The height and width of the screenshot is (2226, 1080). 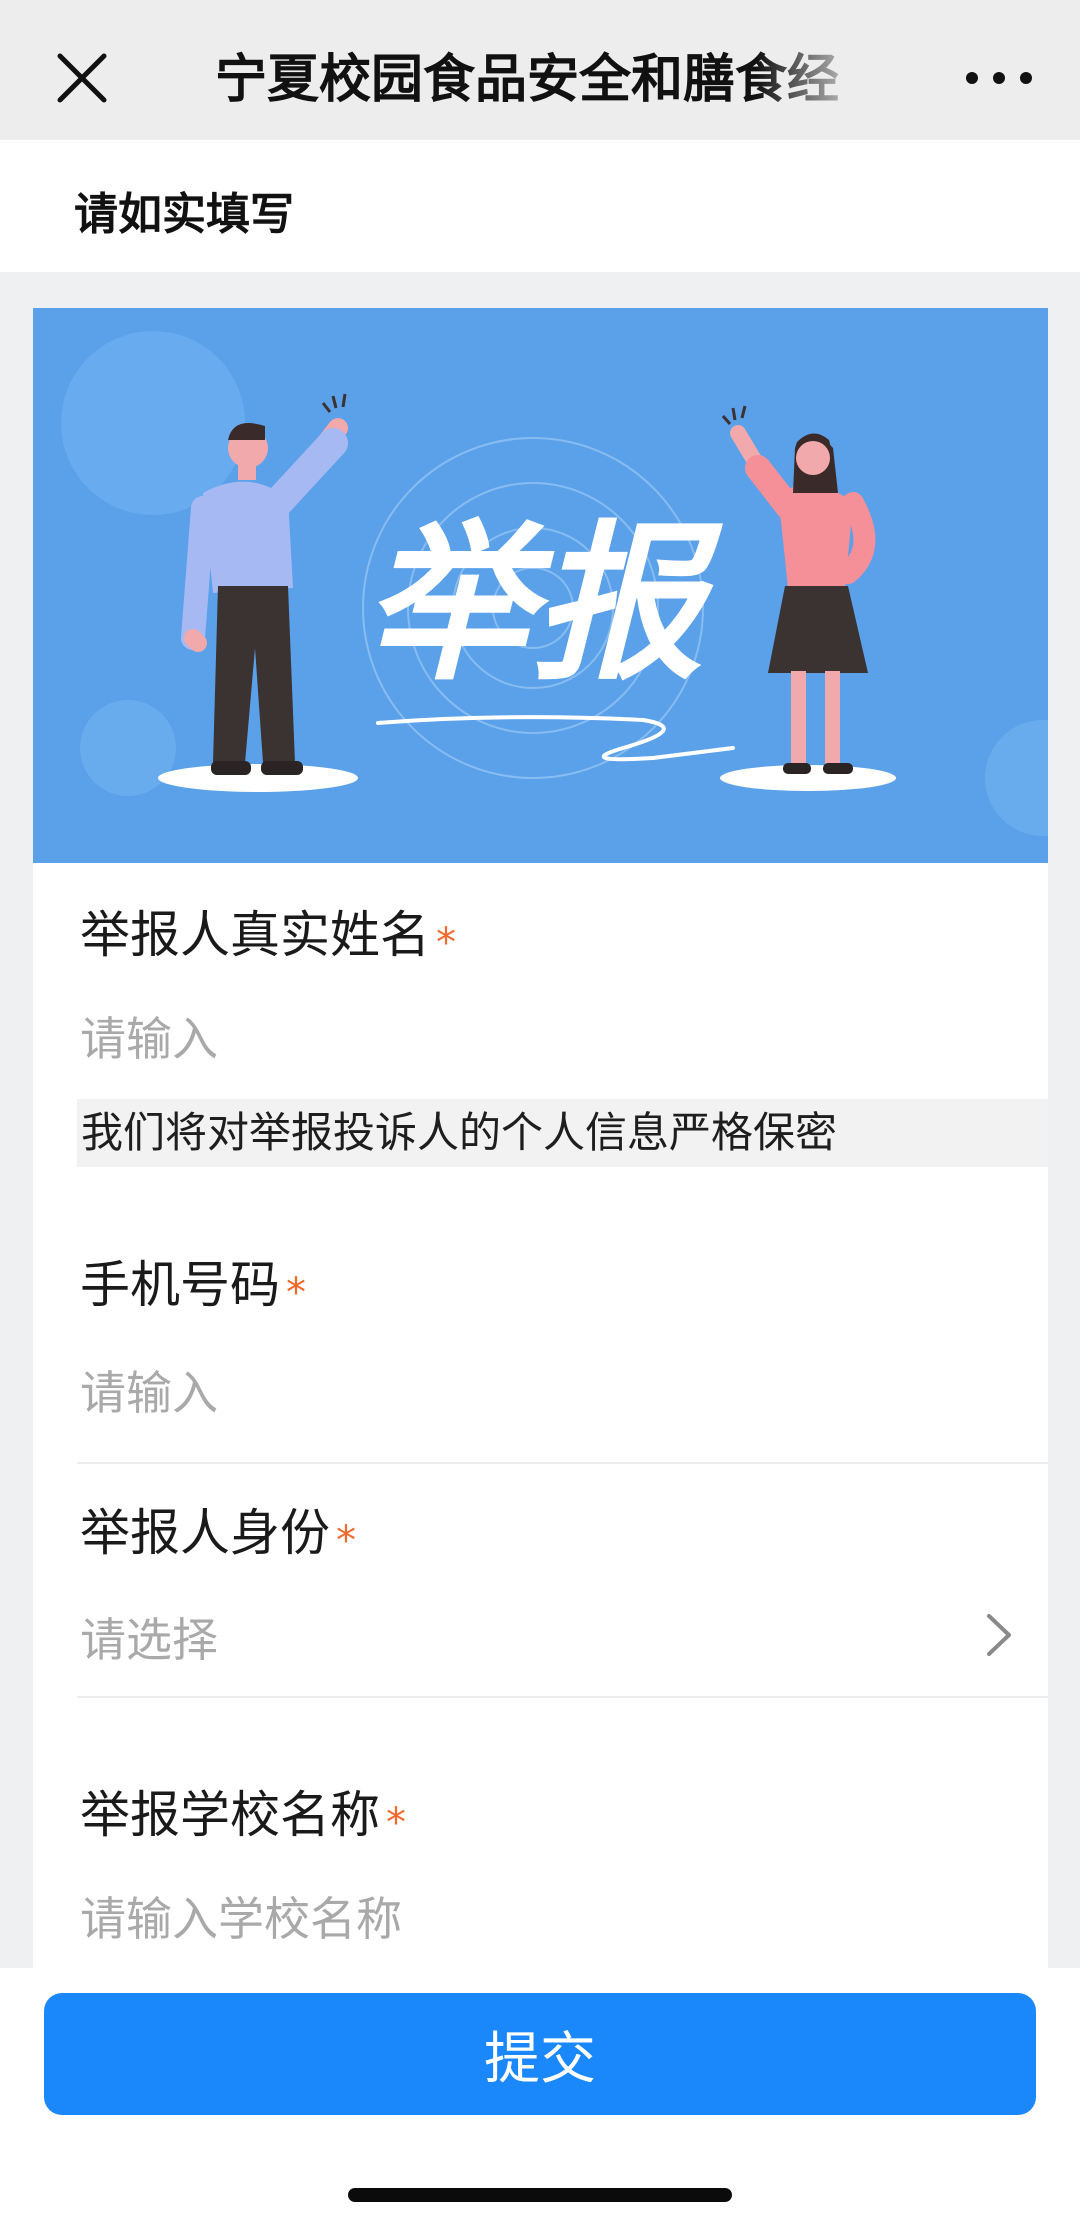 I want to click on privacy-note: 我们将对举报投诉人的个人信息严格保密, so click(x=562, y=1133).